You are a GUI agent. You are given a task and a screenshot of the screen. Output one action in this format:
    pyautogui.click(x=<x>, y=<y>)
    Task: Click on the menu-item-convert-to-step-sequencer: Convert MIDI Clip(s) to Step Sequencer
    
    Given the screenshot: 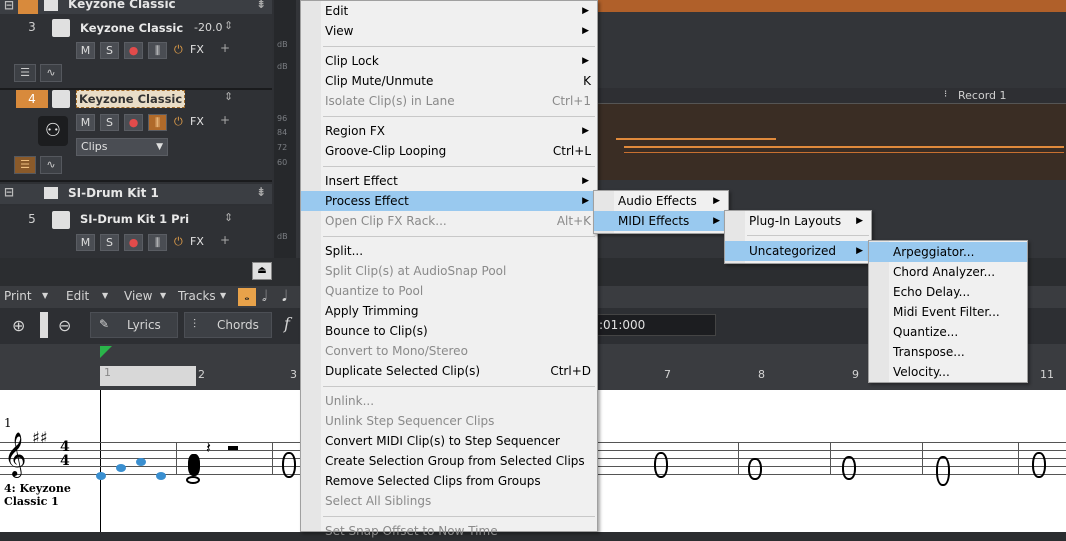 What is the action you would take?
    pyautogui.click(x=449, y=441)
    